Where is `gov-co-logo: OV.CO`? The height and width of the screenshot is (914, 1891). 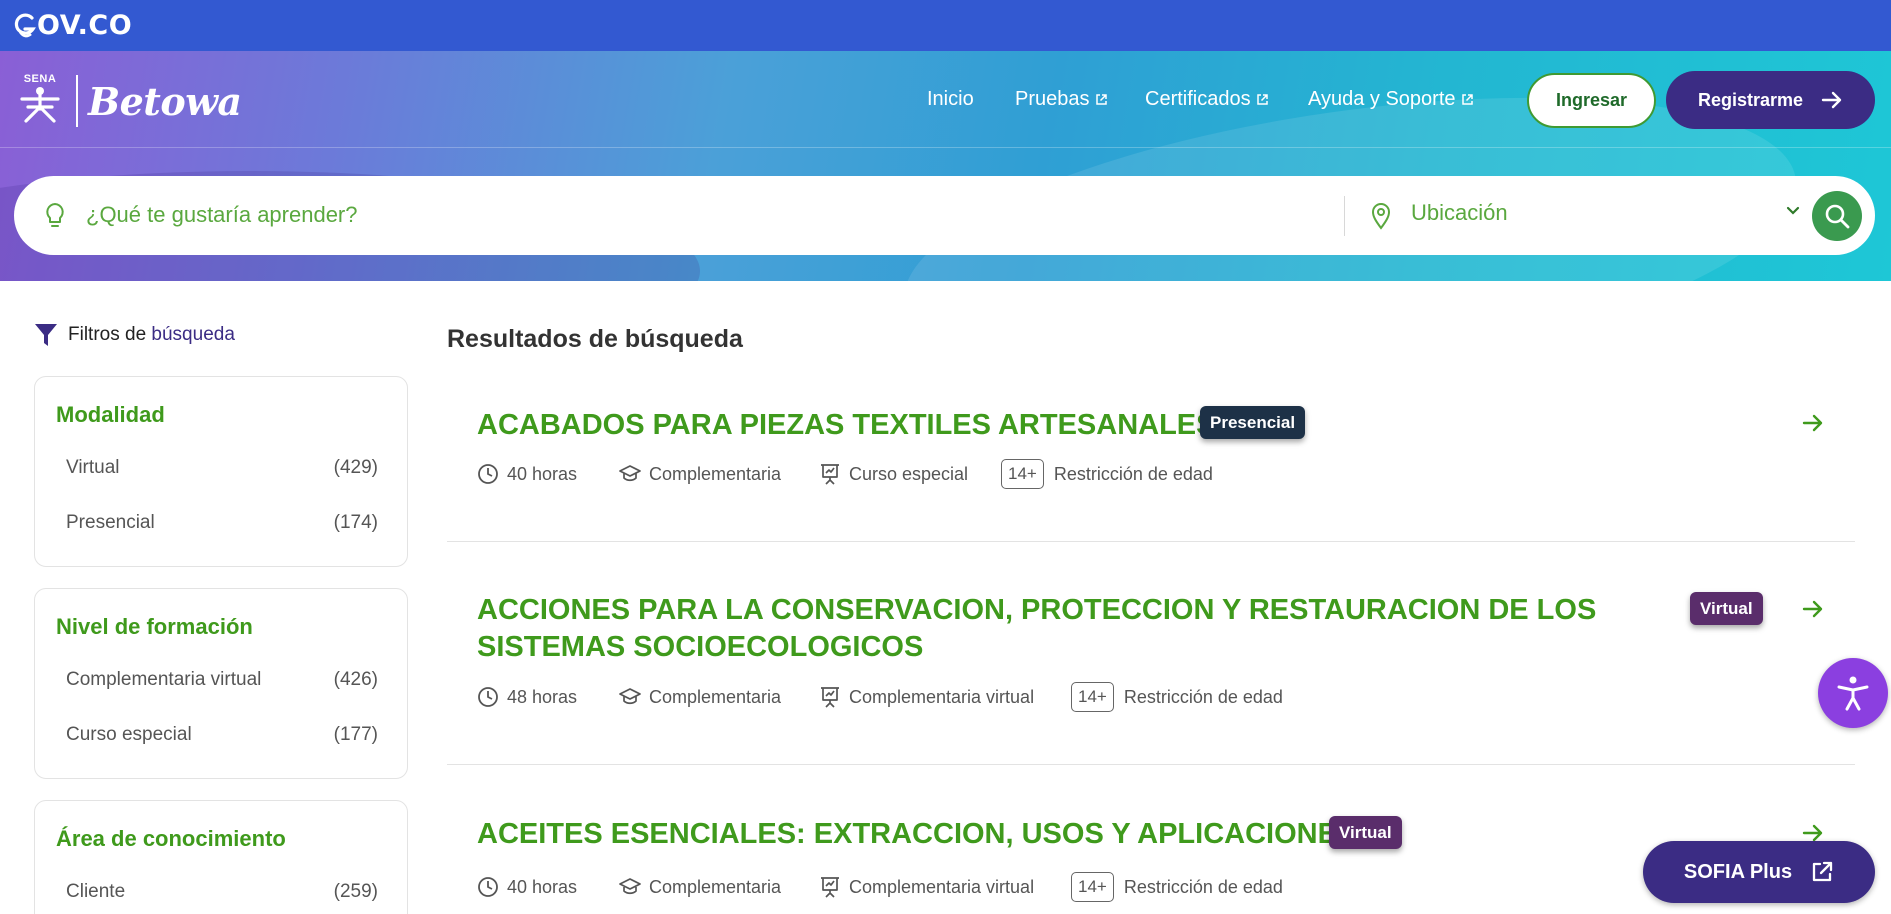
gov-co-logo: OV.CO is located at coordinates (73, 25).